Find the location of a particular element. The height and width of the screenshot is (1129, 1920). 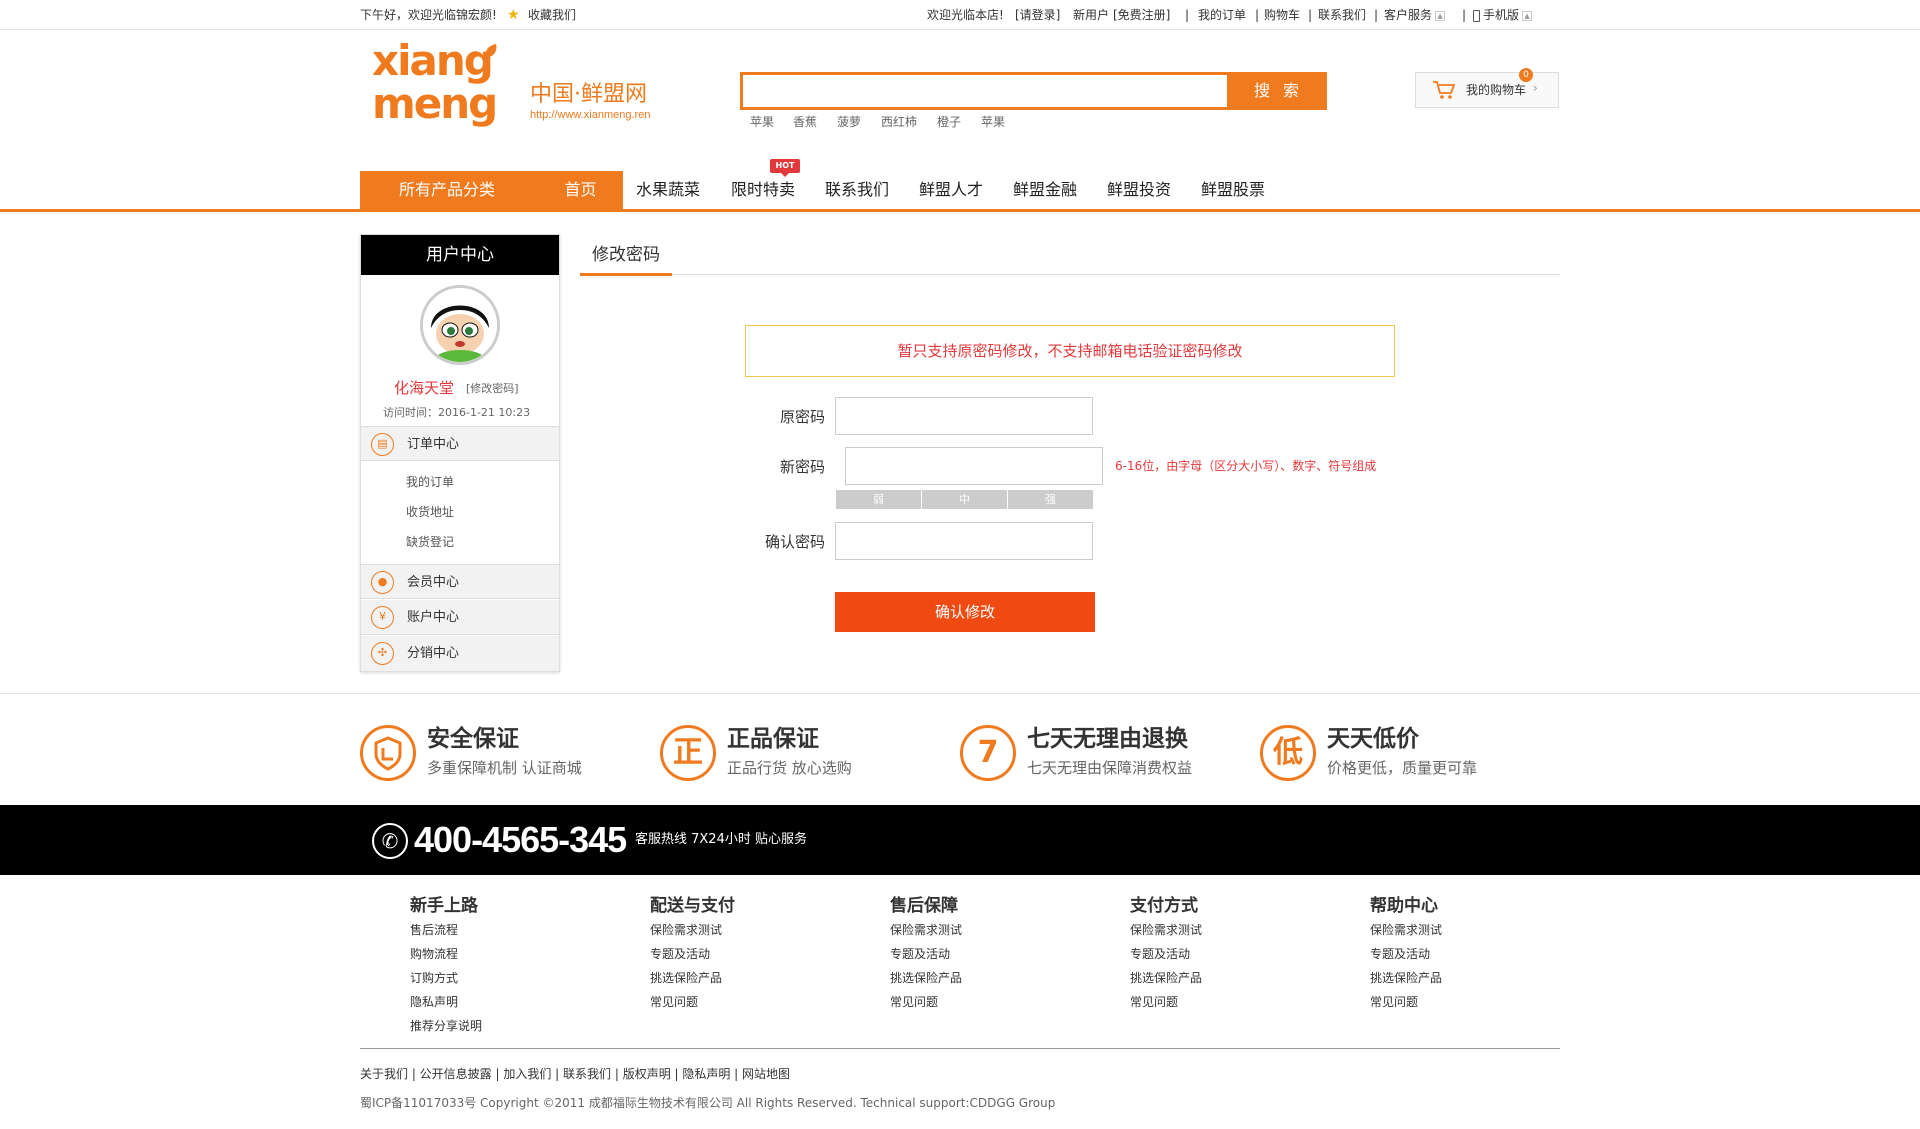

nav-item-contact: 联系我们 is located at coordinates (857, 190).